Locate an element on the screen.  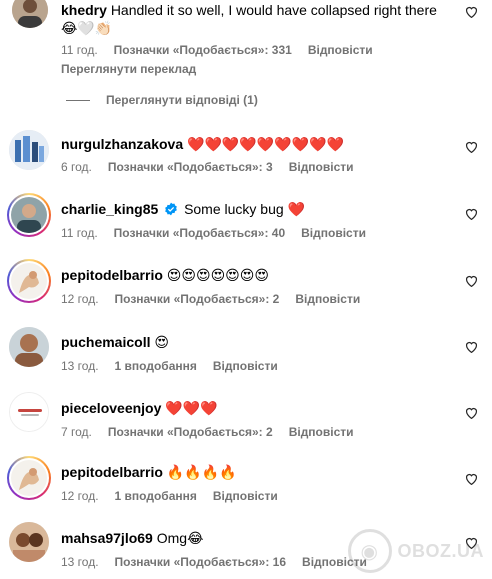
comment-meta: 13 год. 1 вподобання Відповісти is located at coordinates (169, 366).